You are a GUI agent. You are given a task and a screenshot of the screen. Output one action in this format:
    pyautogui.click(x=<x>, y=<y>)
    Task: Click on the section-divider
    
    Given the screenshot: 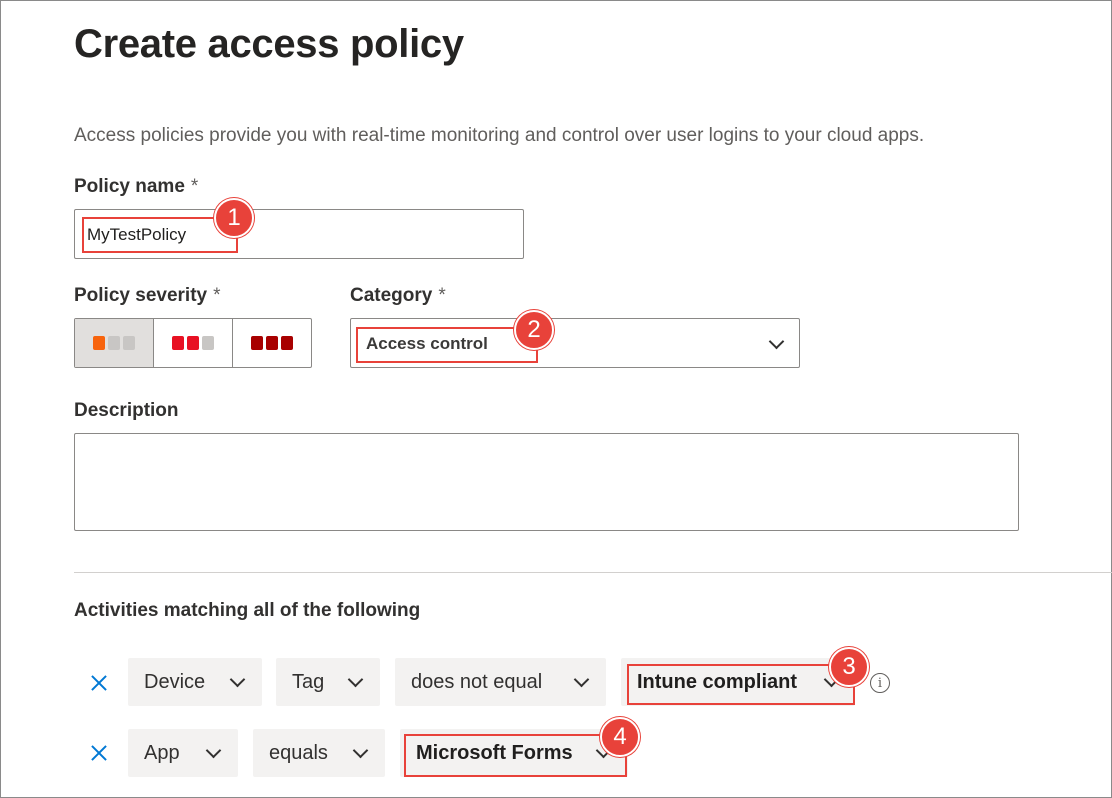 What is the action you would take?
    pyautogui.click(x=593, y=572)
    